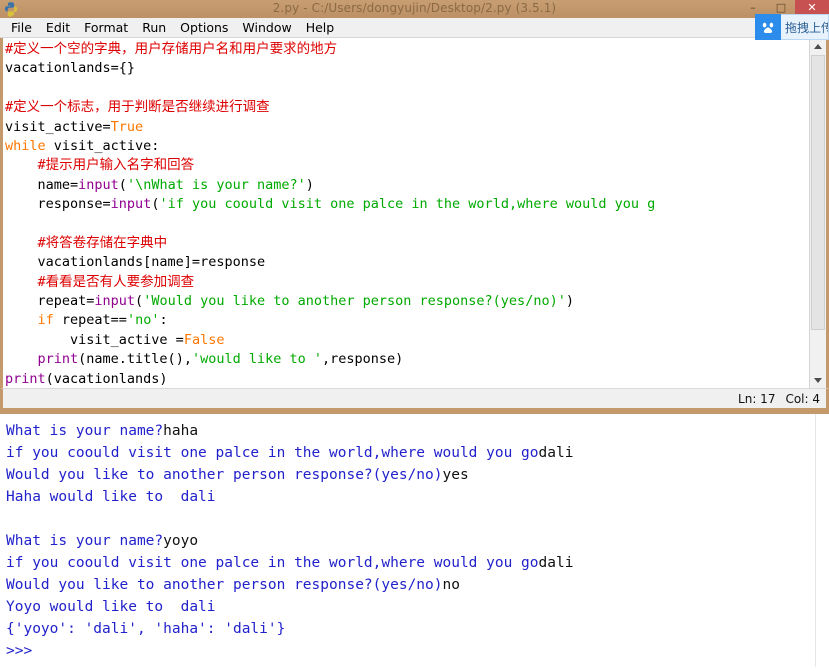 This screenshot has width=829, height=671. I want to click on netdisk-upload-label: 拖拽上传, so click(805, 27).